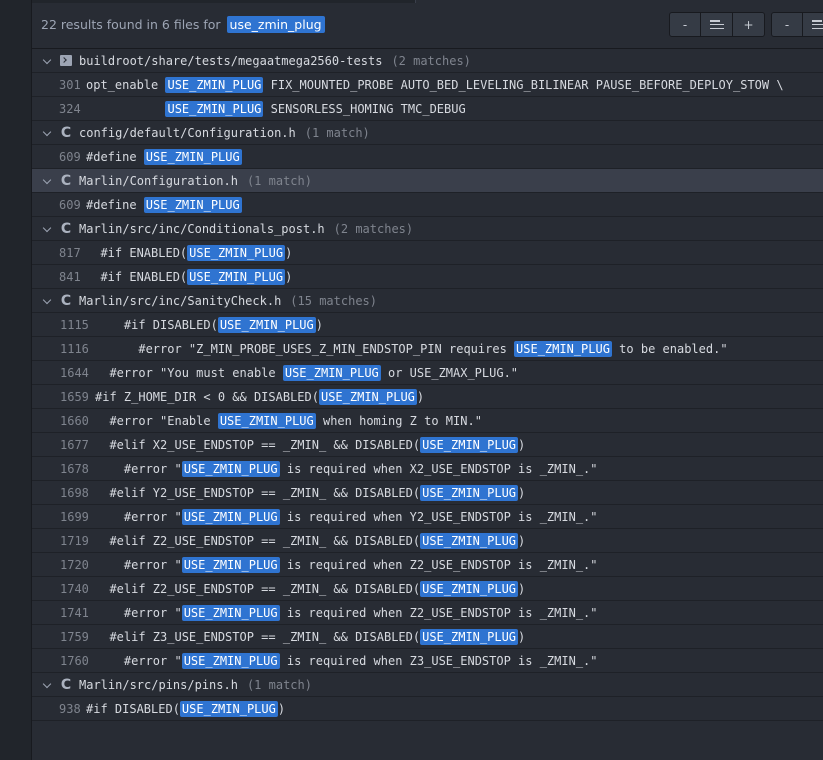 The image size is (823, 760). I want to click on file-result-row: C Marlin/Configuration.h (1 match), so click(427, 181).